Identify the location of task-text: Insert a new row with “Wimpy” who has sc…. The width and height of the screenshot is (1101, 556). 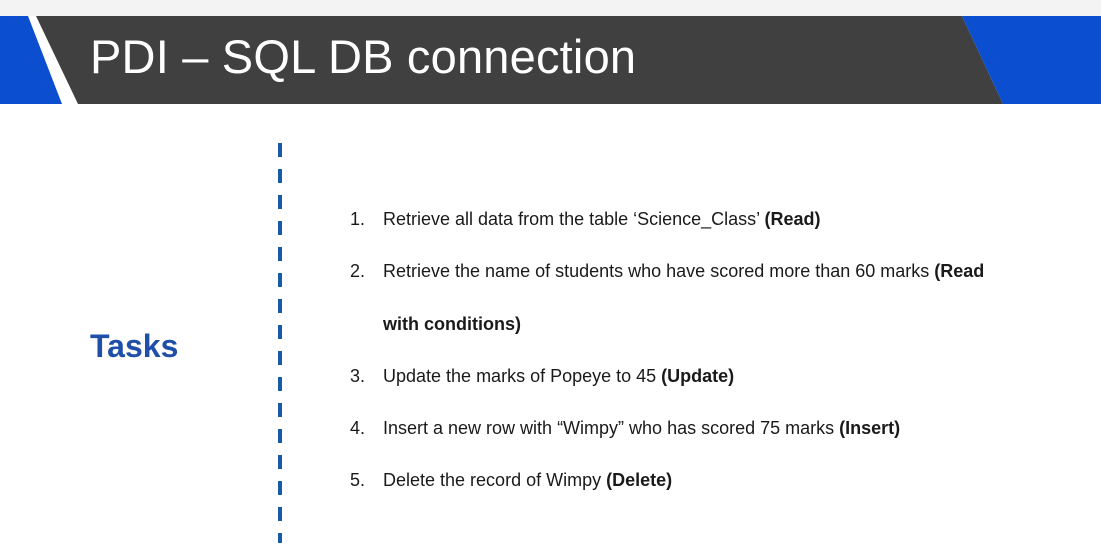
(611, 428).